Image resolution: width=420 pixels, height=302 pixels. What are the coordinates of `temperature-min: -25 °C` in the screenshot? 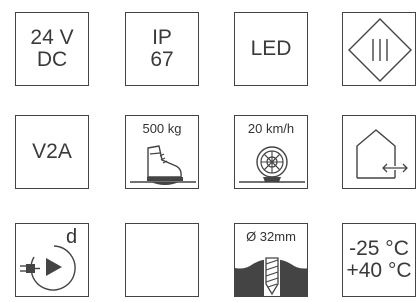 It's located at (379, 248).